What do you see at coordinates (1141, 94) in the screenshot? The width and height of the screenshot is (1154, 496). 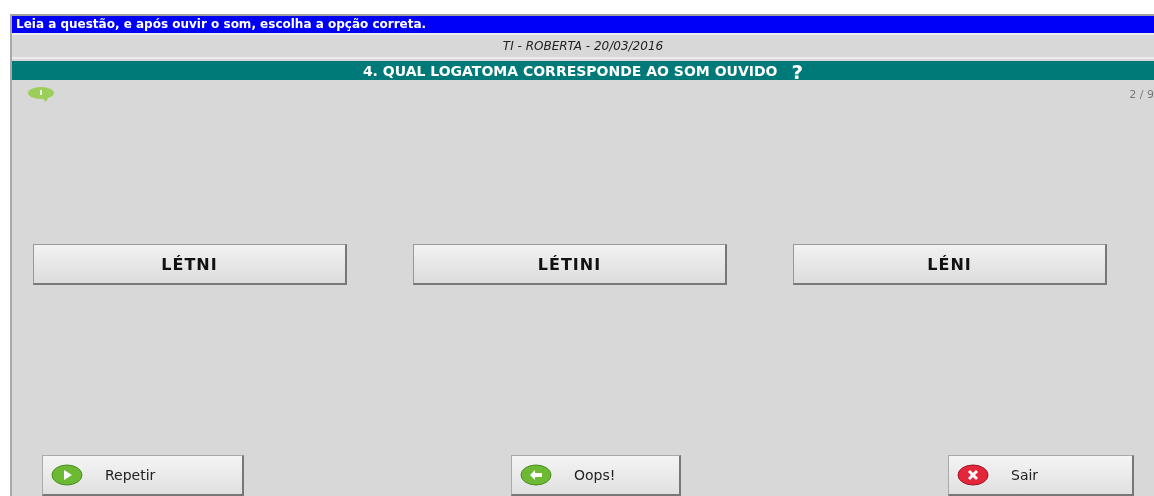 I see `question-counter: 2 / 9` at bounding box center [1141, 94].